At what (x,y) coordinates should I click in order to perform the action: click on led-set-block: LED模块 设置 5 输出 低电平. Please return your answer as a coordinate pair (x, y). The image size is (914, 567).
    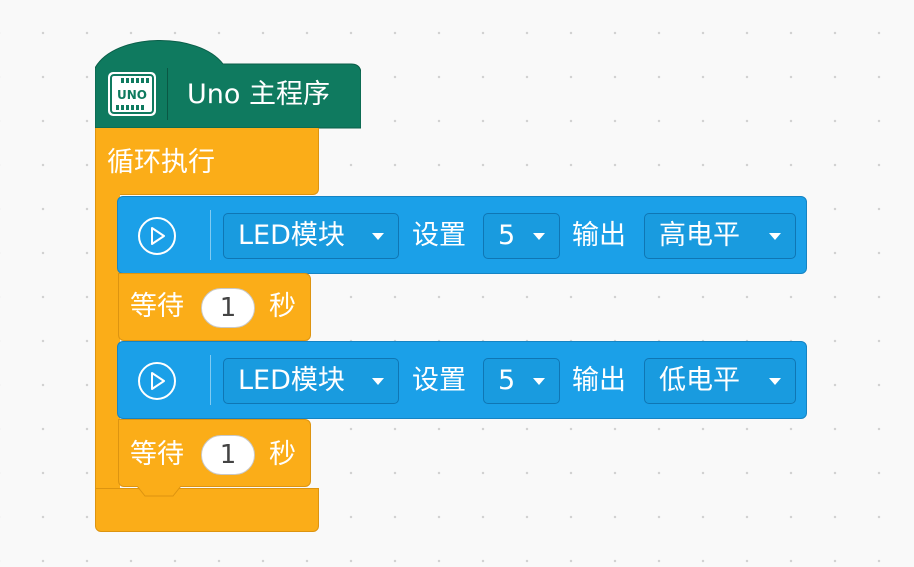
    Looking at the image, I should click on (462, 380).